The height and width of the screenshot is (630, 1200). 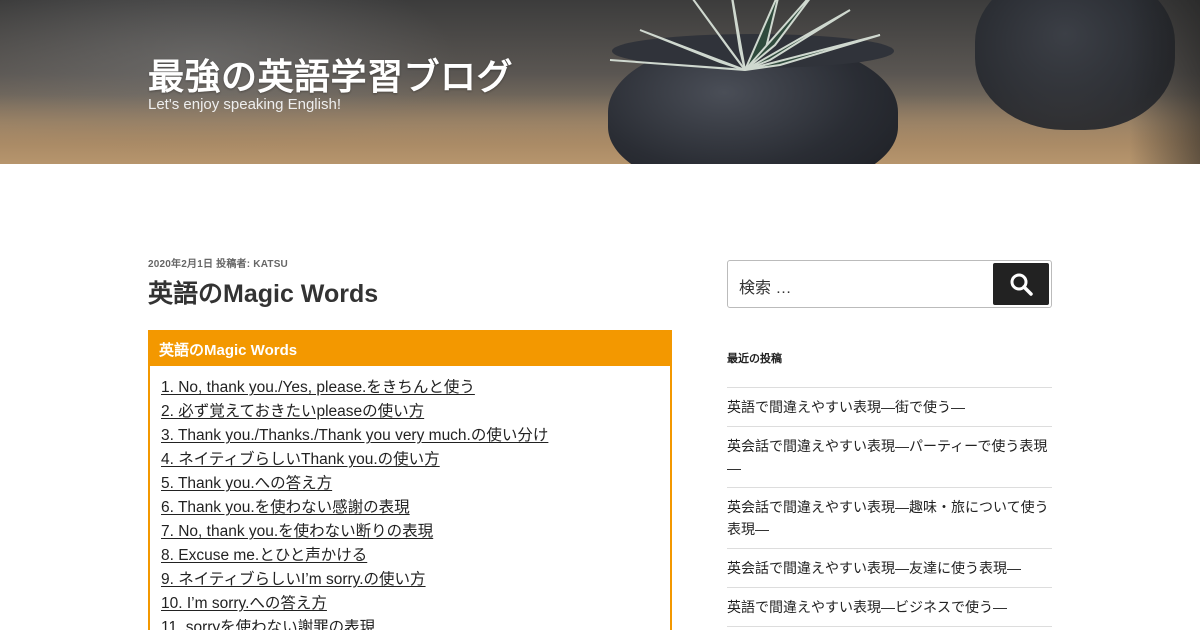 I want to click on recent-post-link-2: 英会話で間違えやすい表現―パーティーで使う表現―, so click(x=887, y=457).